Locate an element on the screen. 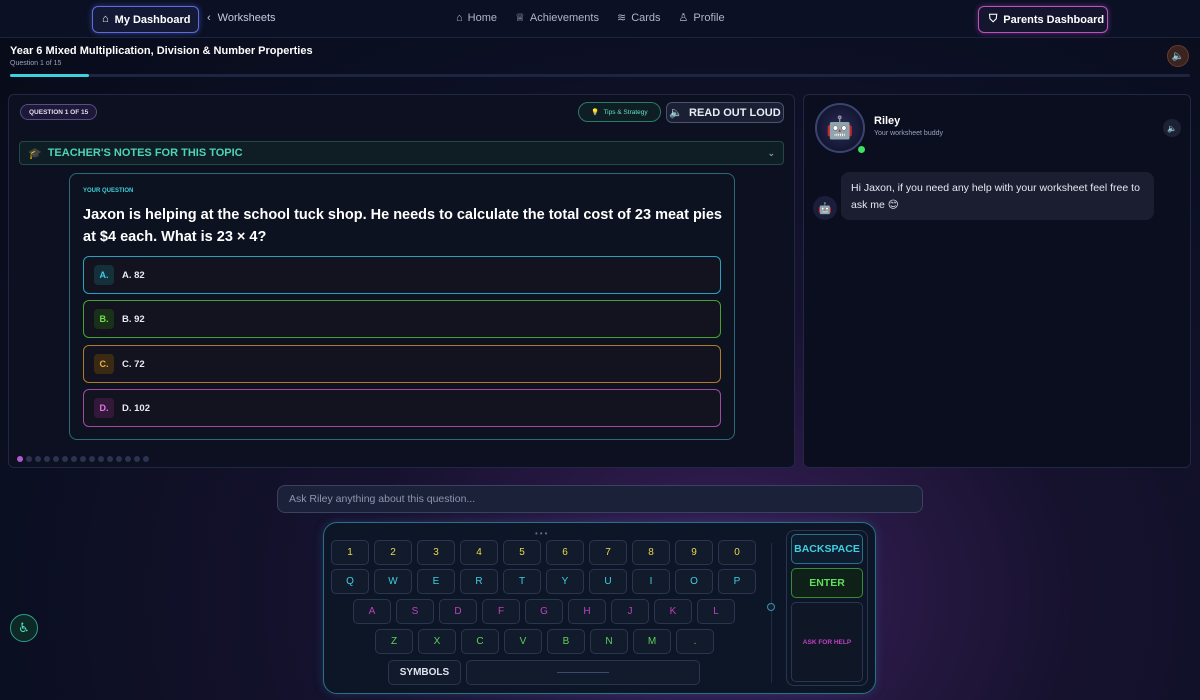  nav-profile-label: Profile is located at coordinates (709, 18).